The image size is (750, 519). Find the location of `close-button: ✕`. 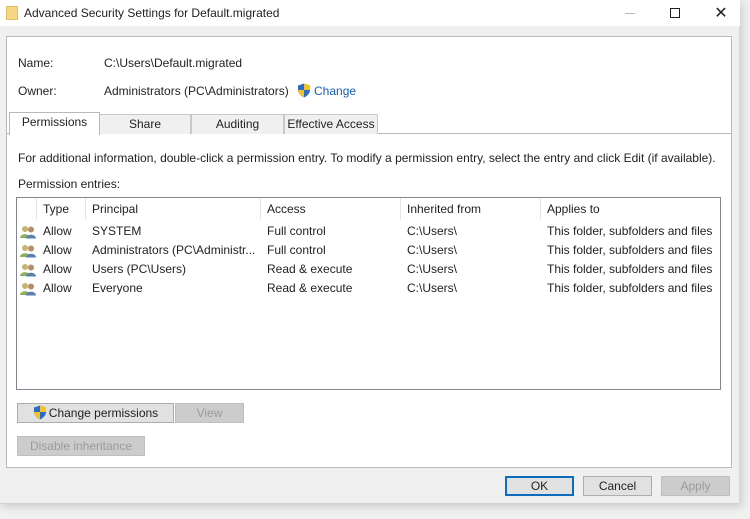

close-button: ✕ is located at coordinates (721, 13).